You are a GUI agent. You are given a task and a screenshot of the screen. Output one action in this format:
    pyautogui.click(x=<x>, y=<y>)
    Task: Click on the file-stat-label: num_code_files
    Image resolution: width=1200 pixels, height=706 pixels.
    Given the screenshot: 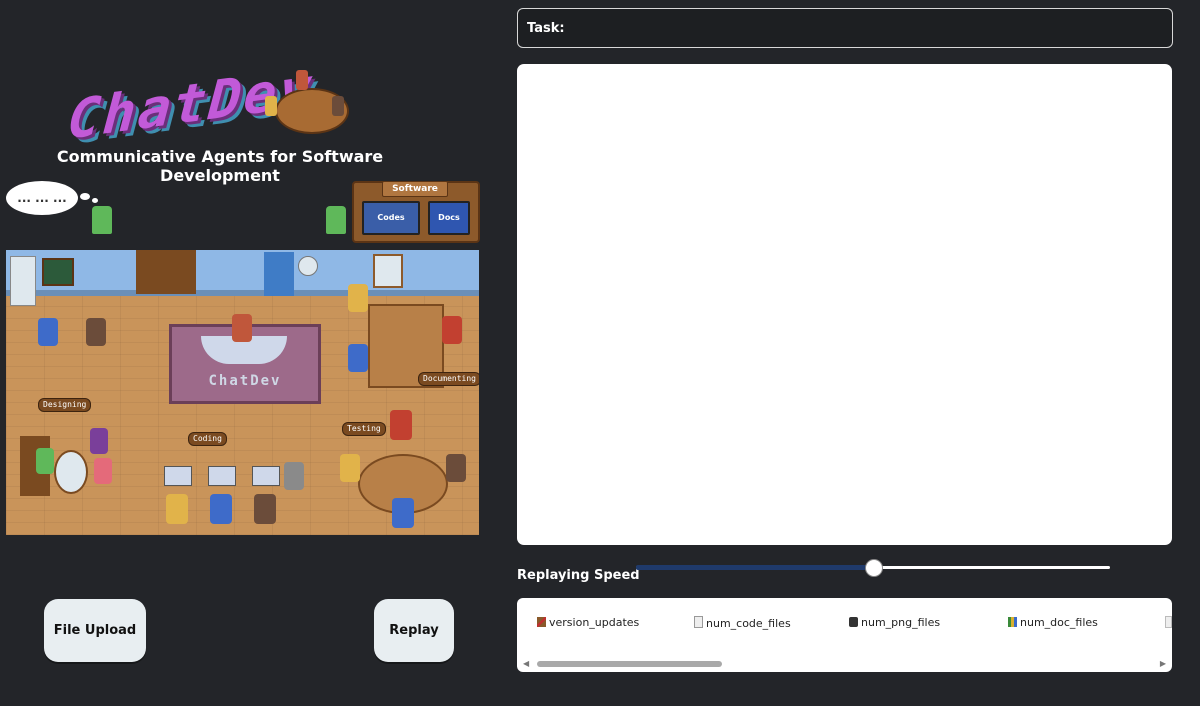 What is the action you would take?
    pyautogui.click(x=748, y=623)
    